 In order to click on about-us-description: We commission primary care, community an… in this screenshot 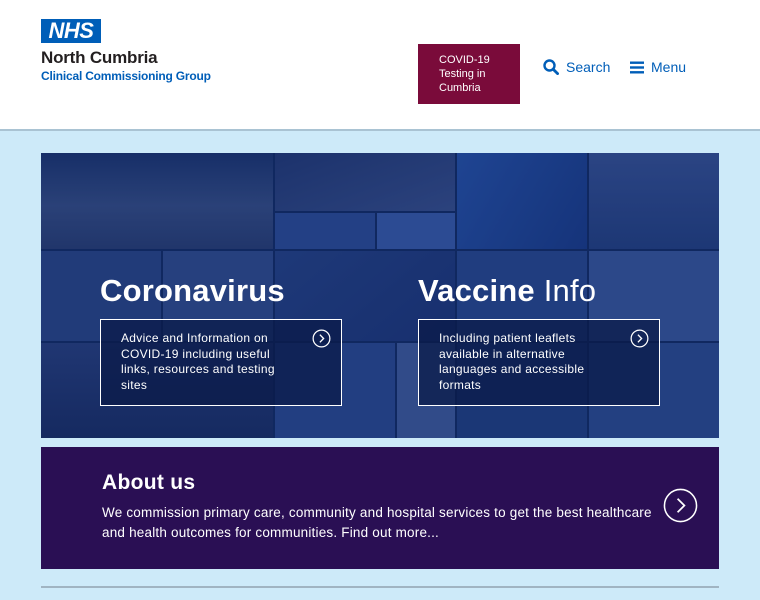, I will do `click(377, 522)`.